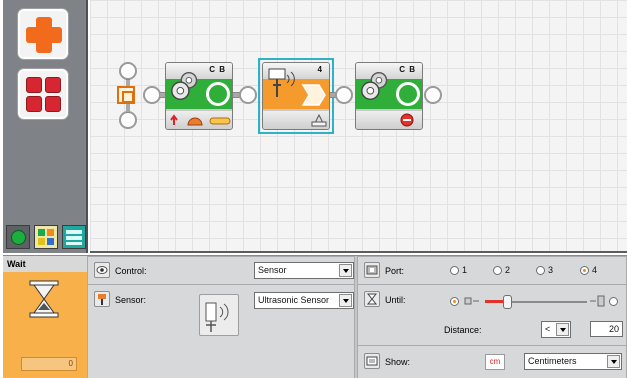 The width and height of the screenshot is (627, 378). Describe the element at coordinates (407, 120) in the screenshot. I see `stop-icon` at that location.